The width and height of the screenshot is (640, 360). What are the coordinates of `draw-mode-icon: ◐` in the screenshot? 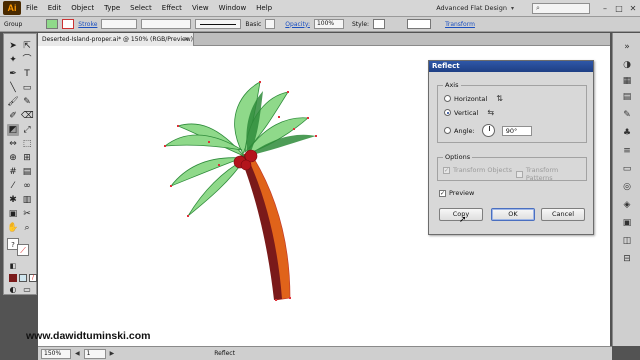 It's located at (13, 290).